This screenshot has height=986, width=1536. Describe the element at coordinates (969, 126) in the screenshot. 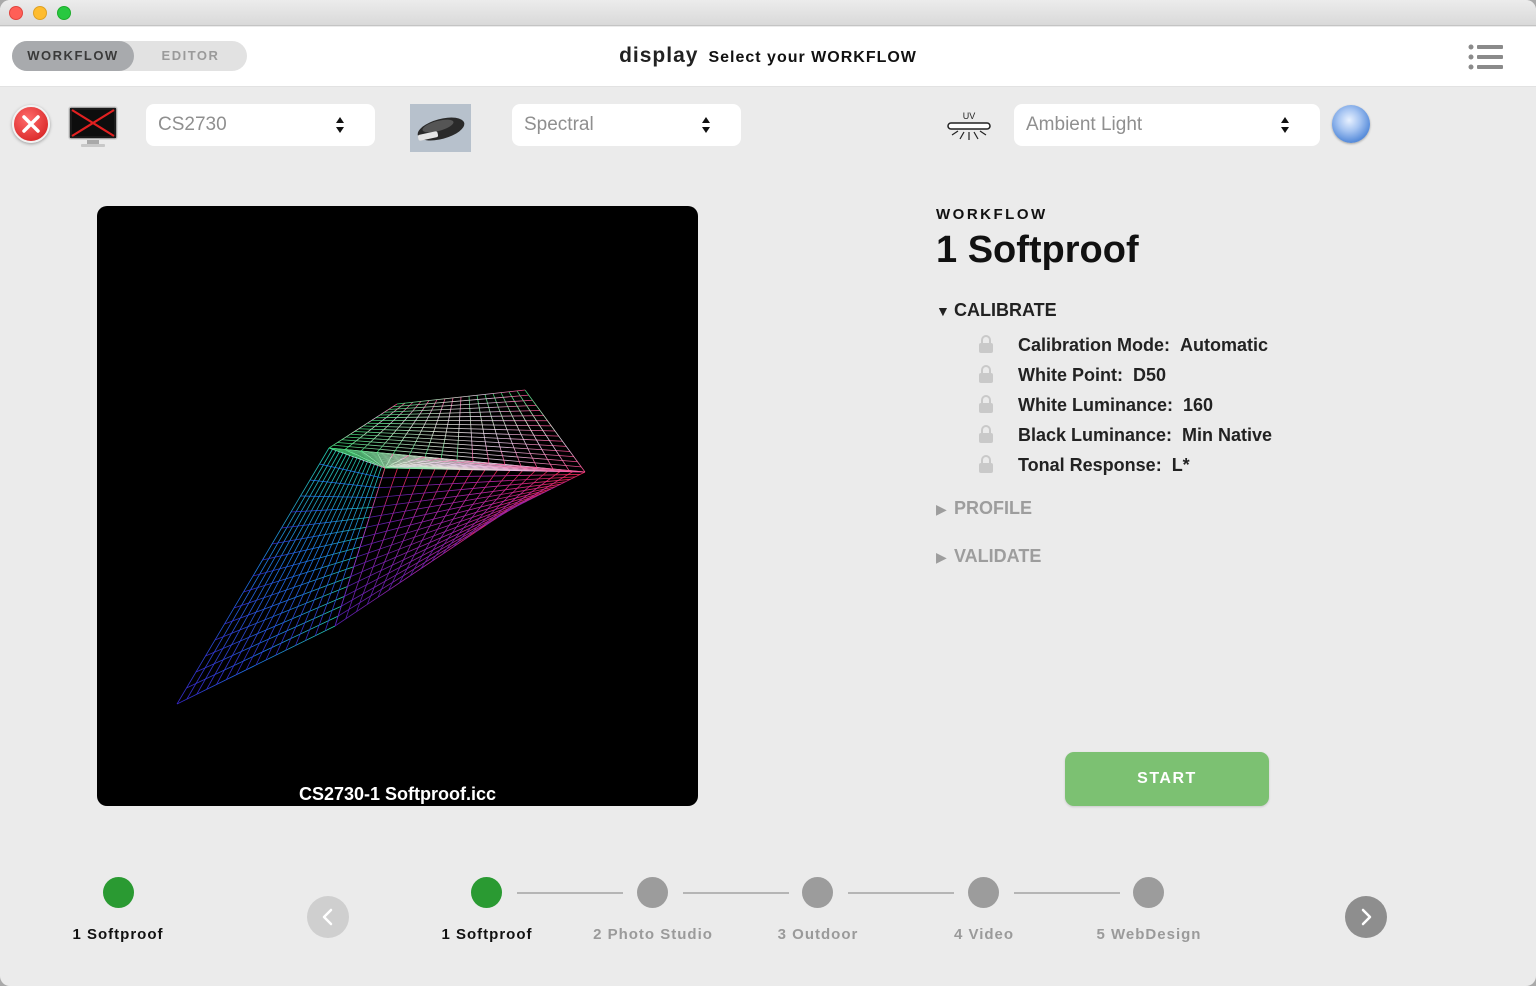

I see `uv-filter-icon: UV` at that location.